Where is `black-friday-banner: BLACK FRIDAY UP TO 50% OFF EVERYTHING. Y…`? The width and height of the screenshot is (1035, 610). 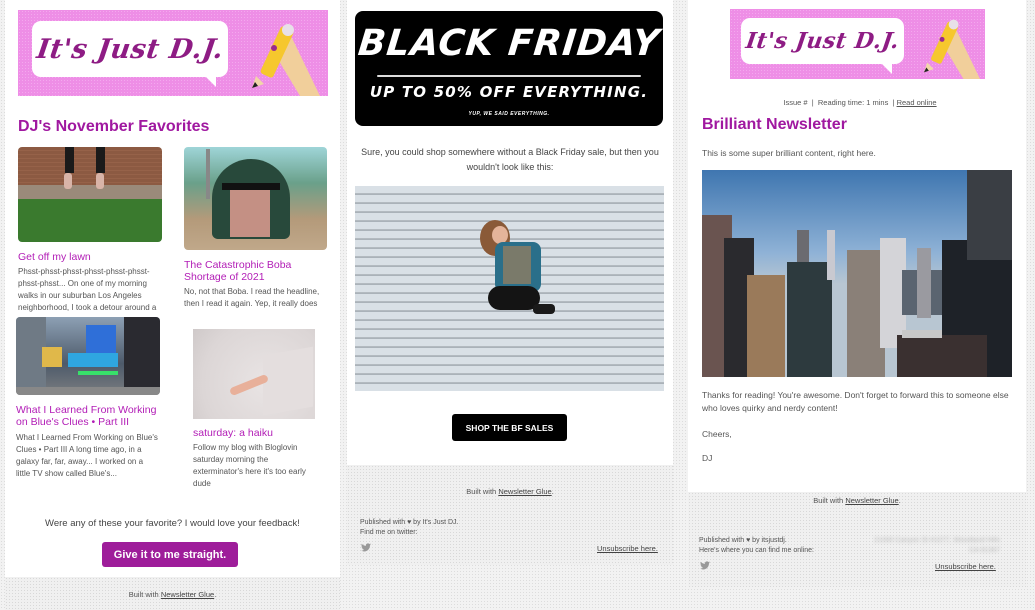
black-friday-banner: BLACK FRIDAY UP TO 50% OFF EVERYTHING. Y… is located at coordinates (509, 68).